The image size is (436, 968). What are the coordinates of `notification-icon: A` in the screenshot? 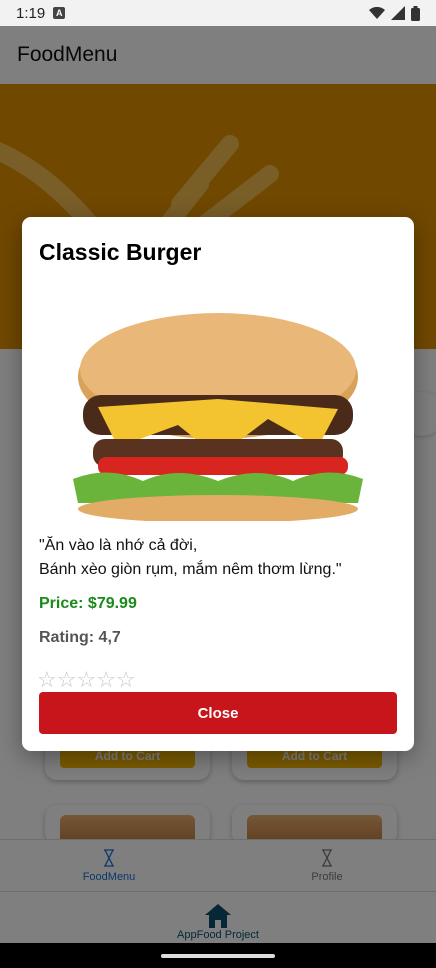 It's located at (59, 13).